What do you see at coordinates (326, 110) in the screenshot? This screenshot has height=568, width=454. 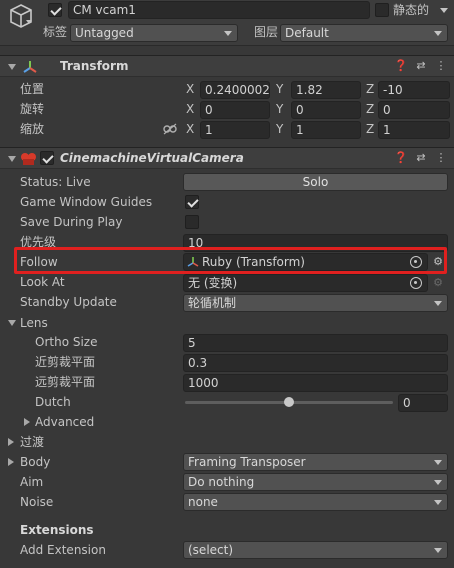 I see `rotation-y-field: 0` at bounding box center [326, 110].